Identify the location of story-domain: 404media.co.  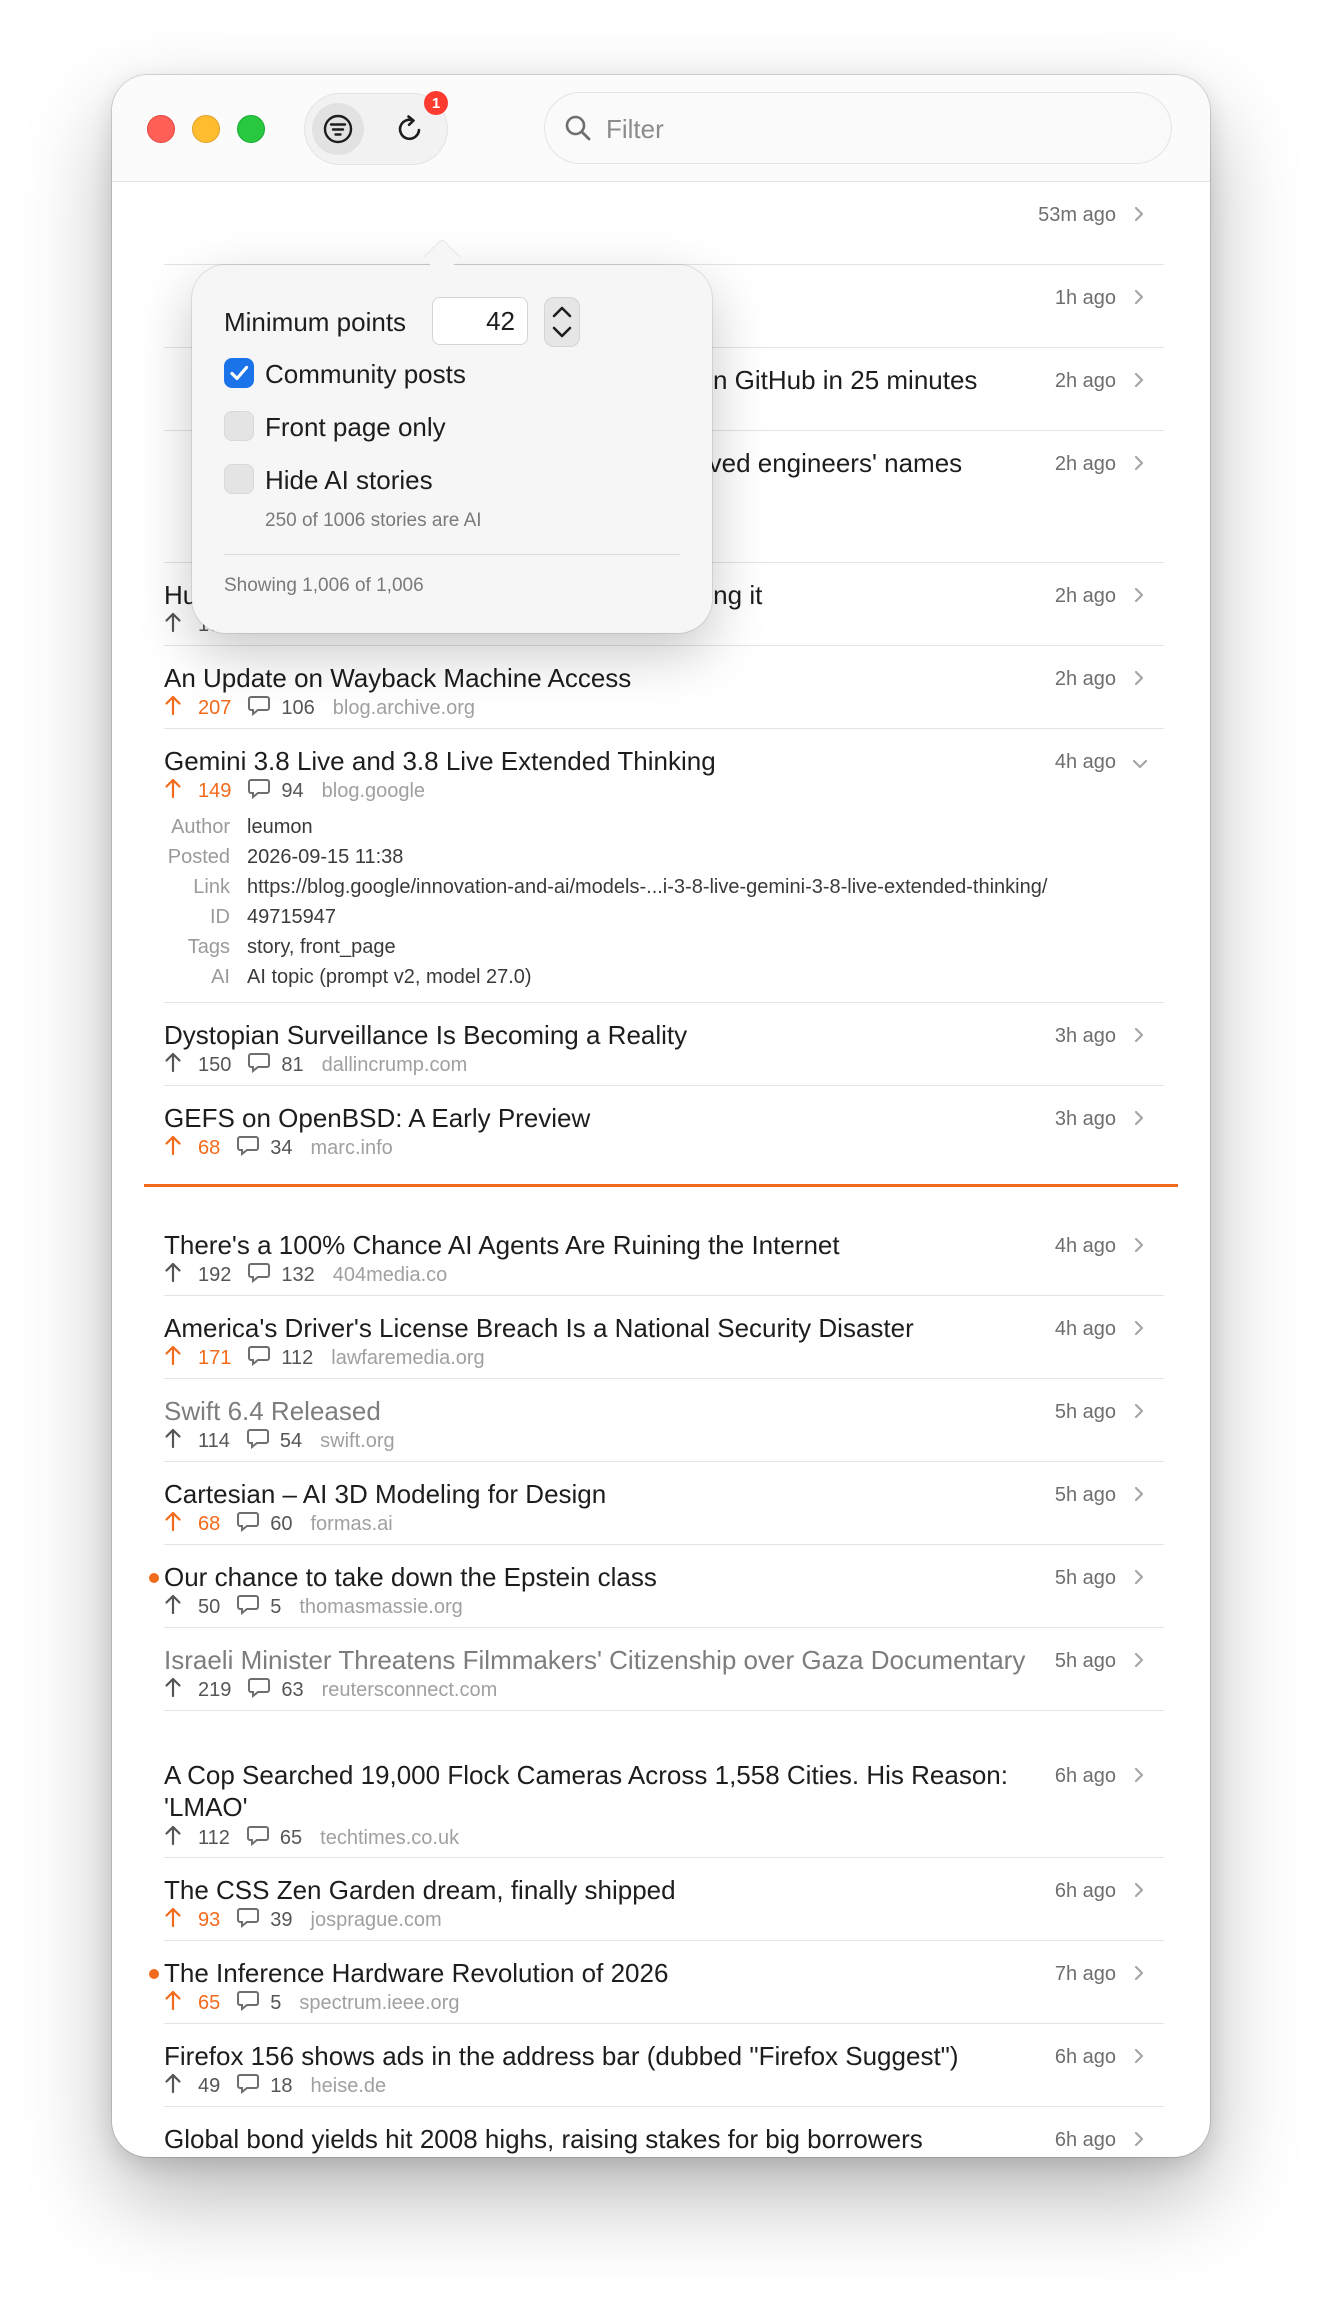
(390, 1274).